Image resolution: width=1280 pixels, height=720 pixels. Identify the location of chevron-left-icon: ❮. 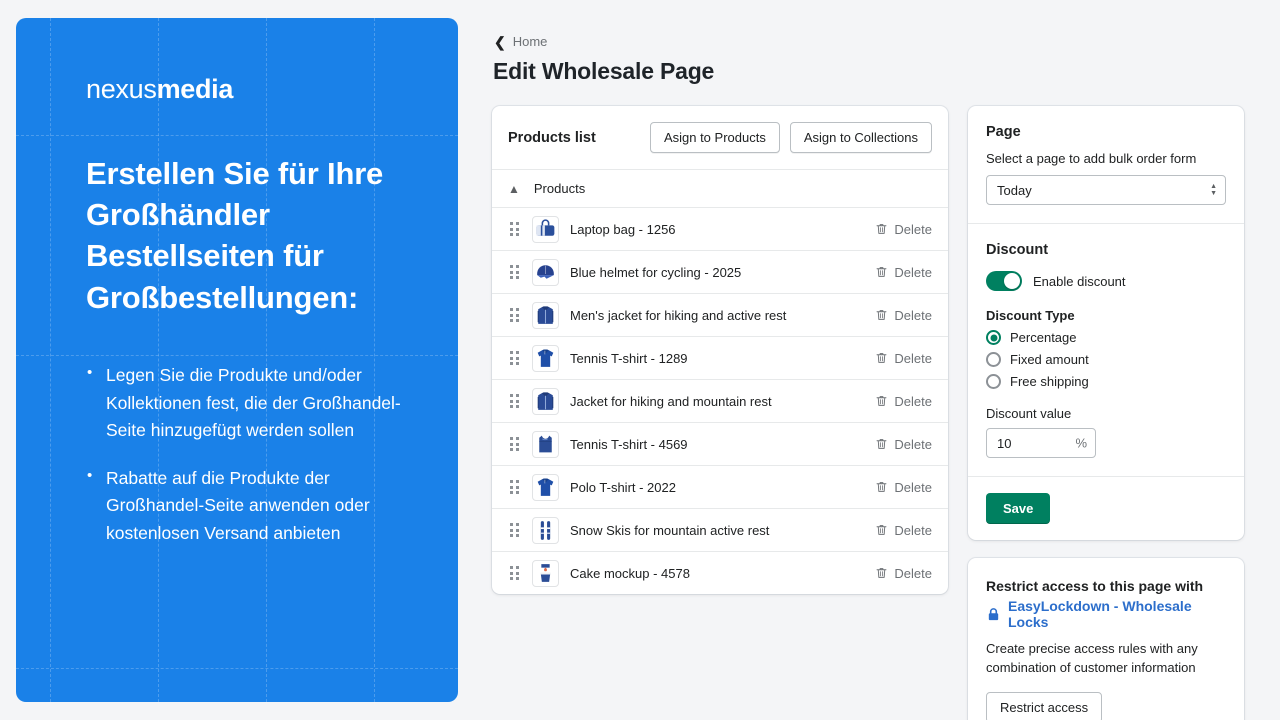
(500, 41).